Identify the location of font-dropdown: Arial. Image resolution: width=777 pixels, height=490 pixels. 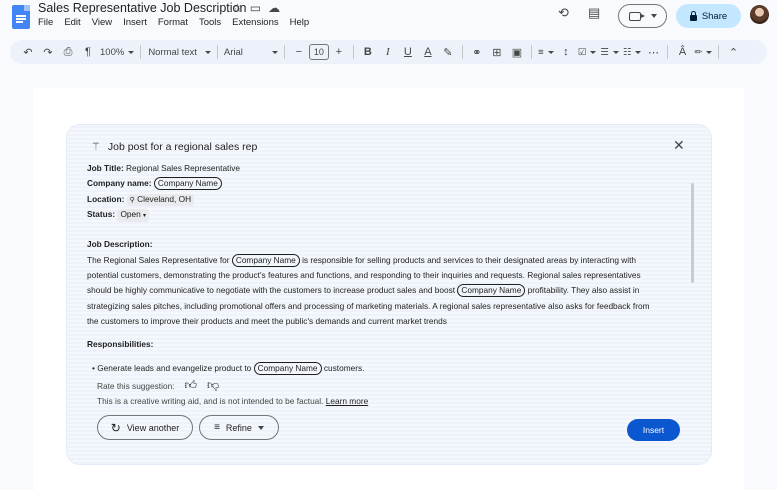
(251, 52).